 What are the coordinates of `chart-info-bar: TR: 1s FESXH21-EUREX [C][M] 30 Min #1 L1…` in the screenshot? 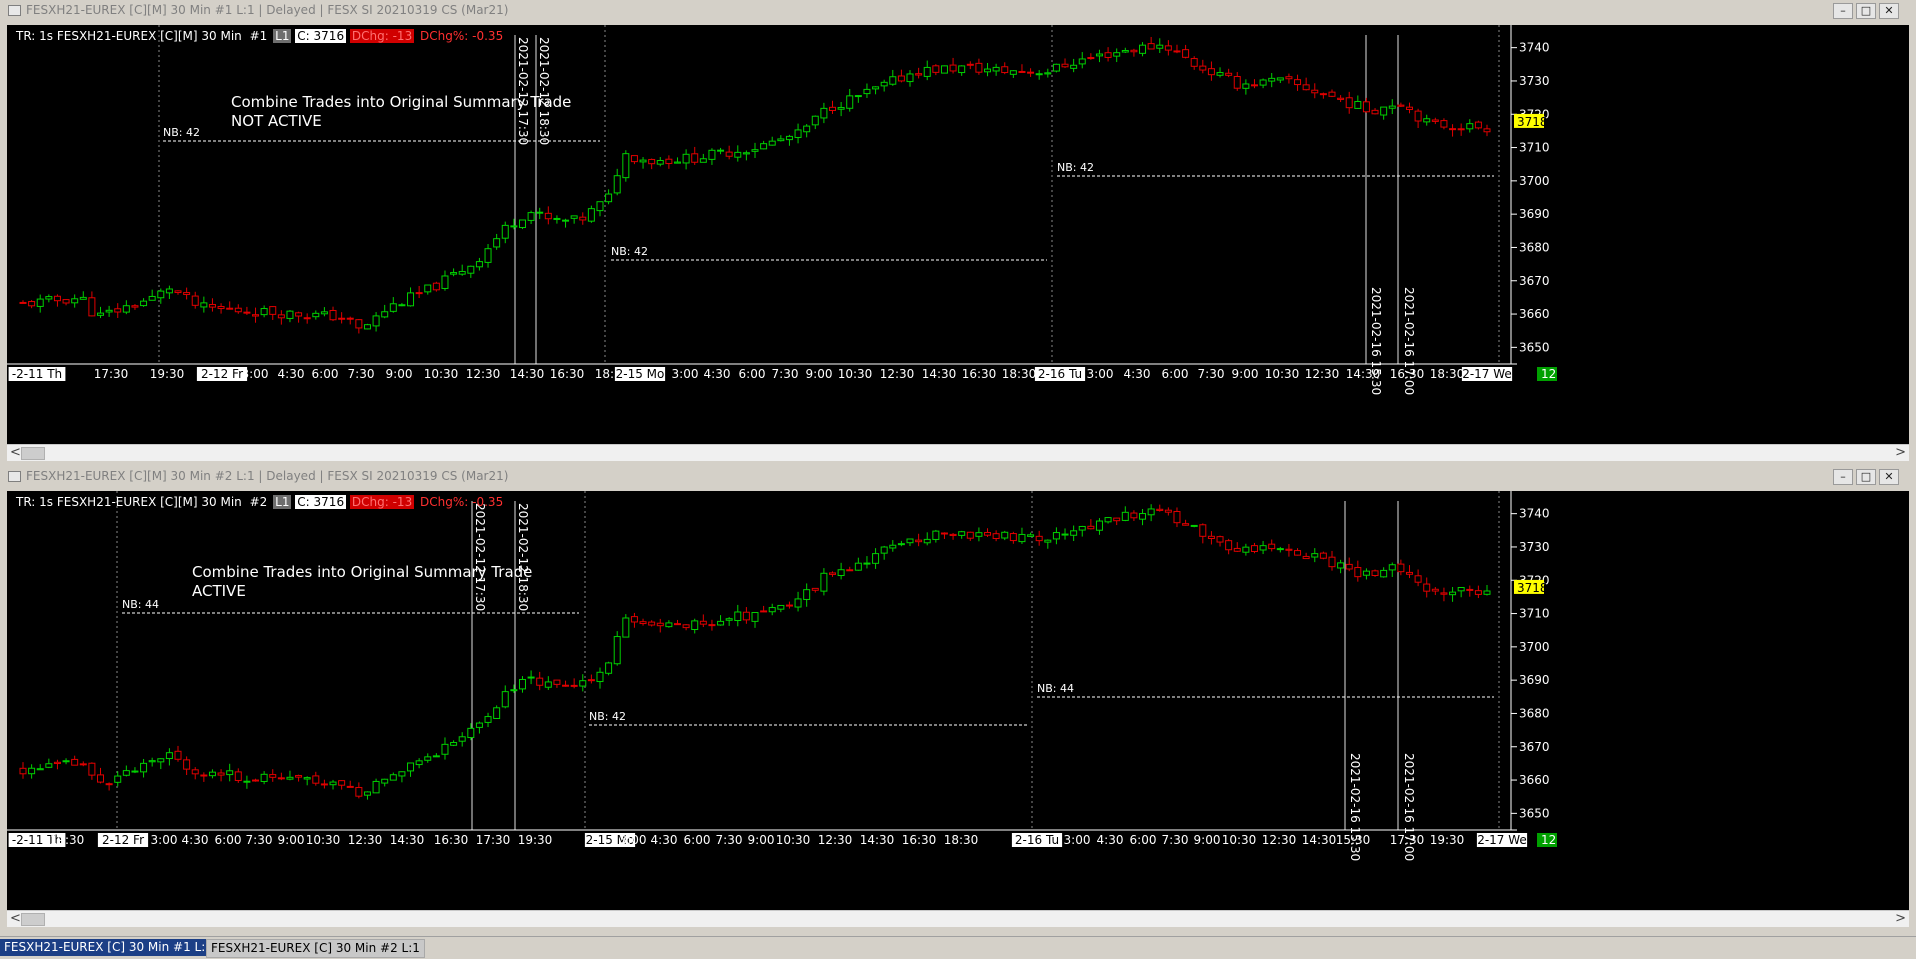 It's located at (259, 36).